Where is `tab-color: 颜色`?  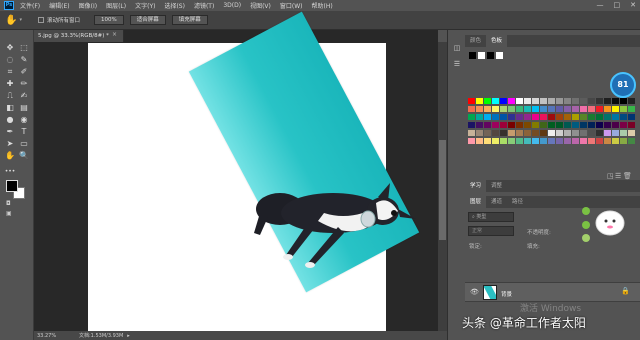
tab-color: 颜色 is located at coordinates (475, 41).